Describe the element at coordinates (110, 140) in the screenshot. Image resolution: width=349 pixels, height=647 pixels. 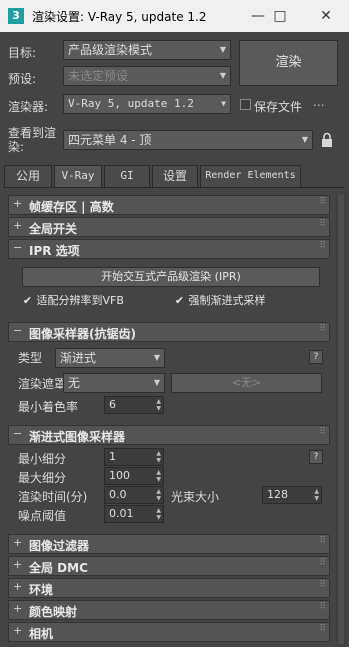
I see `view-value: 四元菜单 4 - 顶` at that location.